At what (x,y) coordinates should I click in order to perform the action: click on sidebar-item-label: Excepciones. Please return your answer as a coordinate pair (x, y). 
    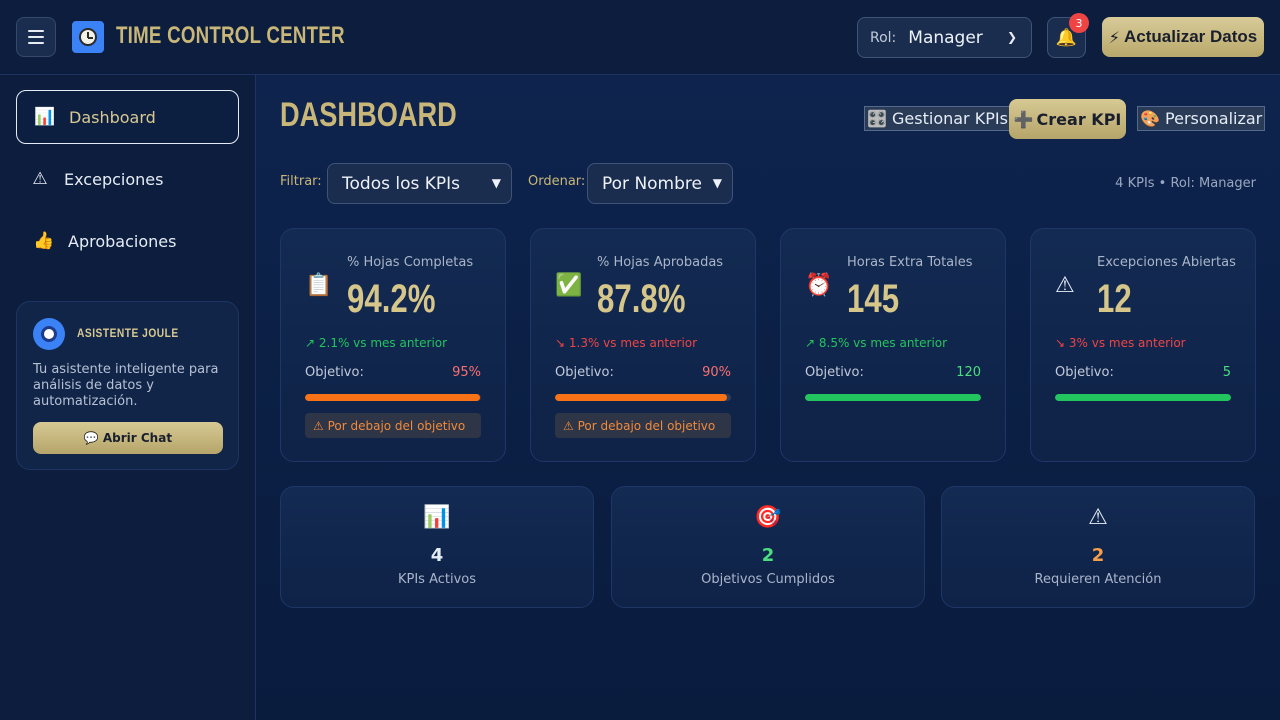
    Looking at the image, I should click on (114, 179).